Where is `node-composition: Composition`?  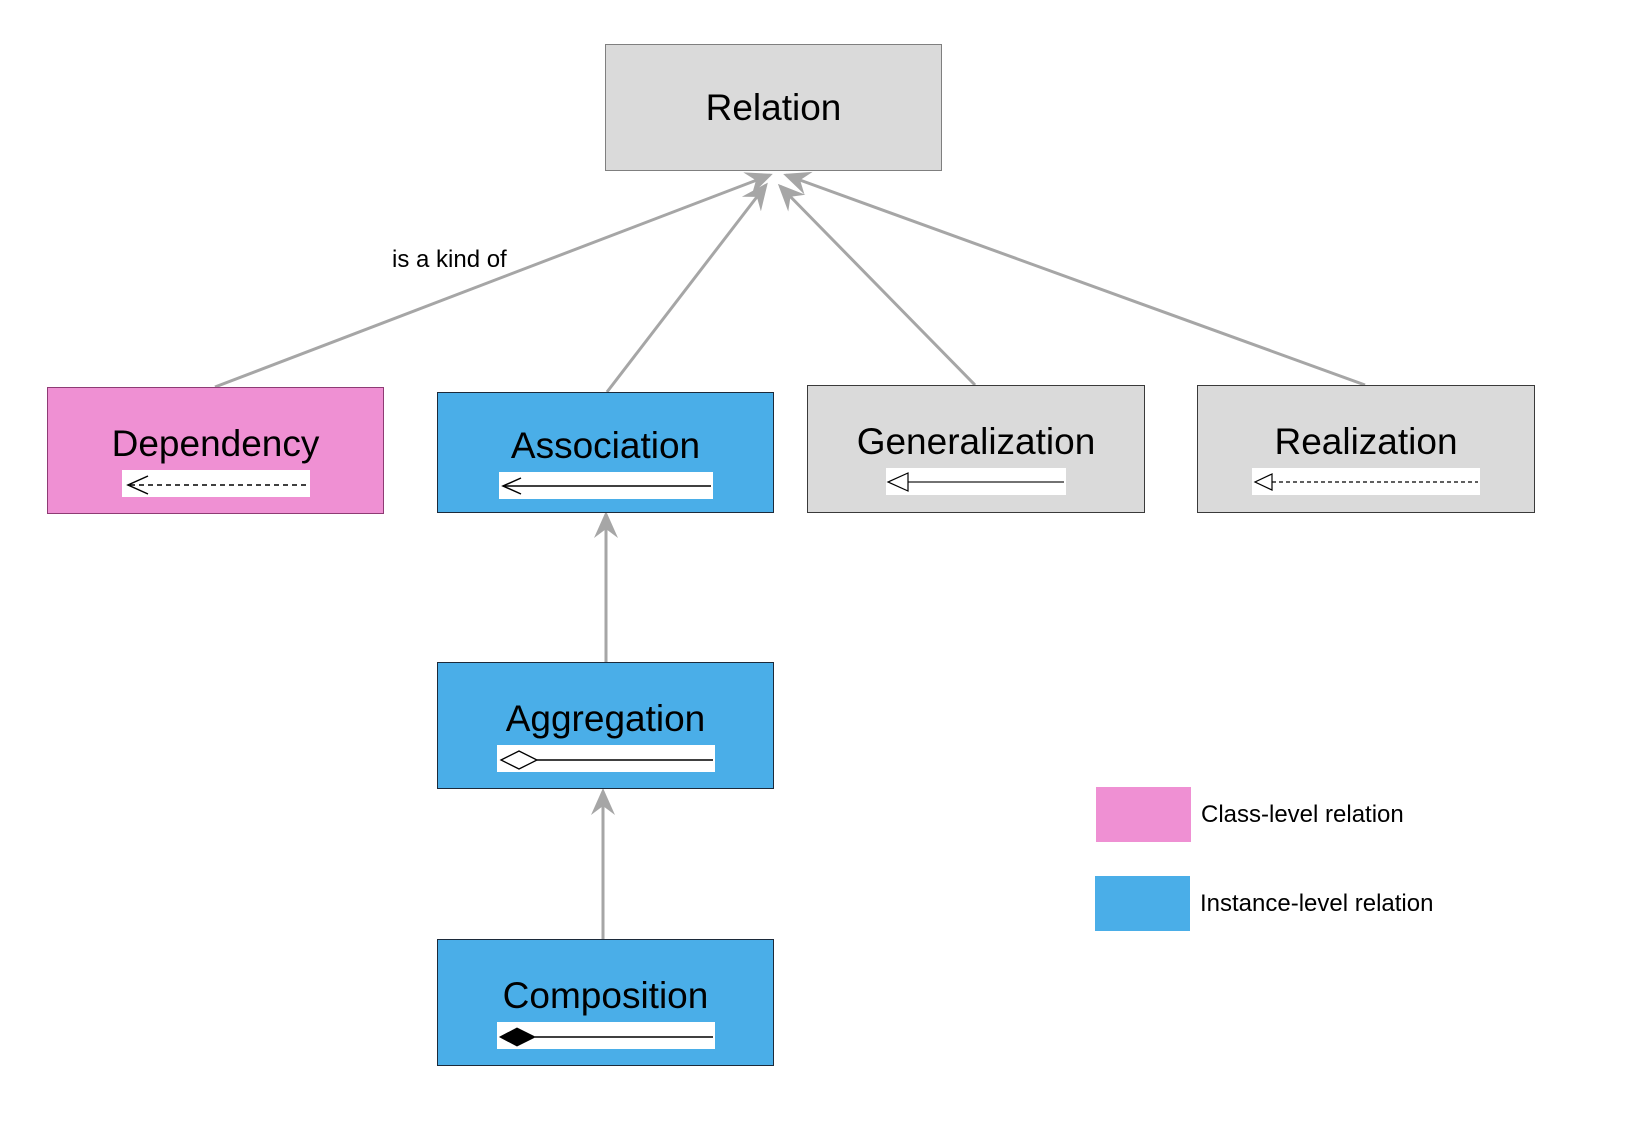
node-composition: Composition is located at coordinates (605, 1002).